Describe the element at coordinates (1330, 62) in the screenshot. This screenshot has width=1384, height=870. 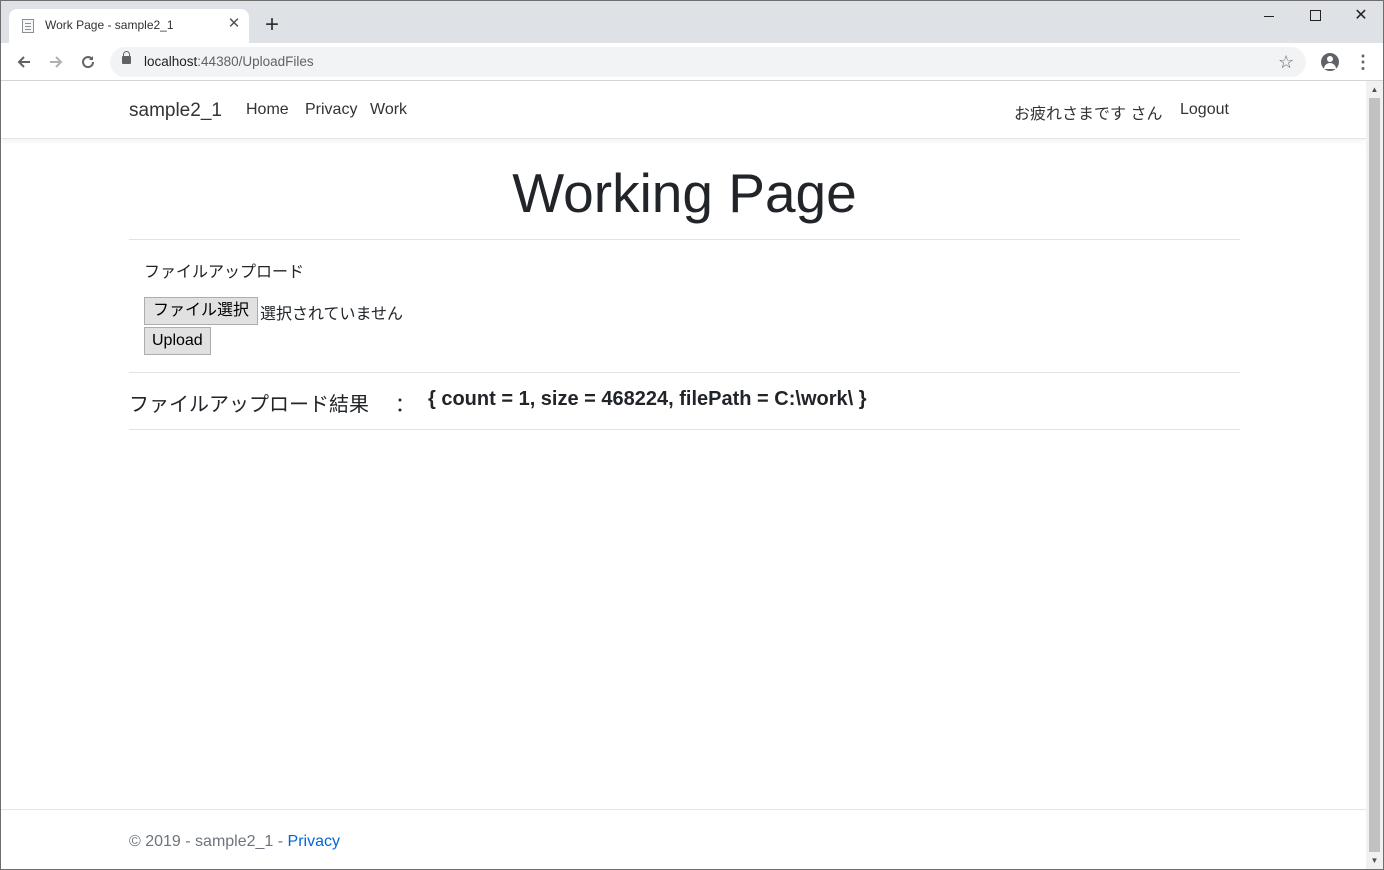
I see `profile-icon` at that location.